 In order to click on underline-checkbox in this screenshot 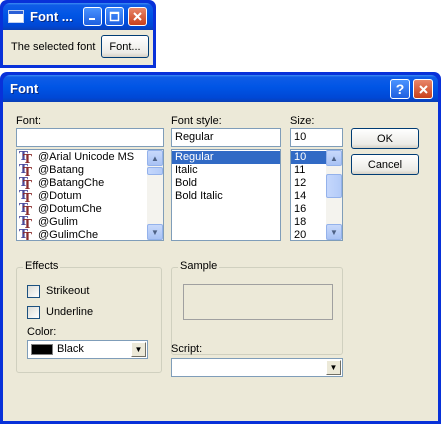, I will do `click(33, 312)`.